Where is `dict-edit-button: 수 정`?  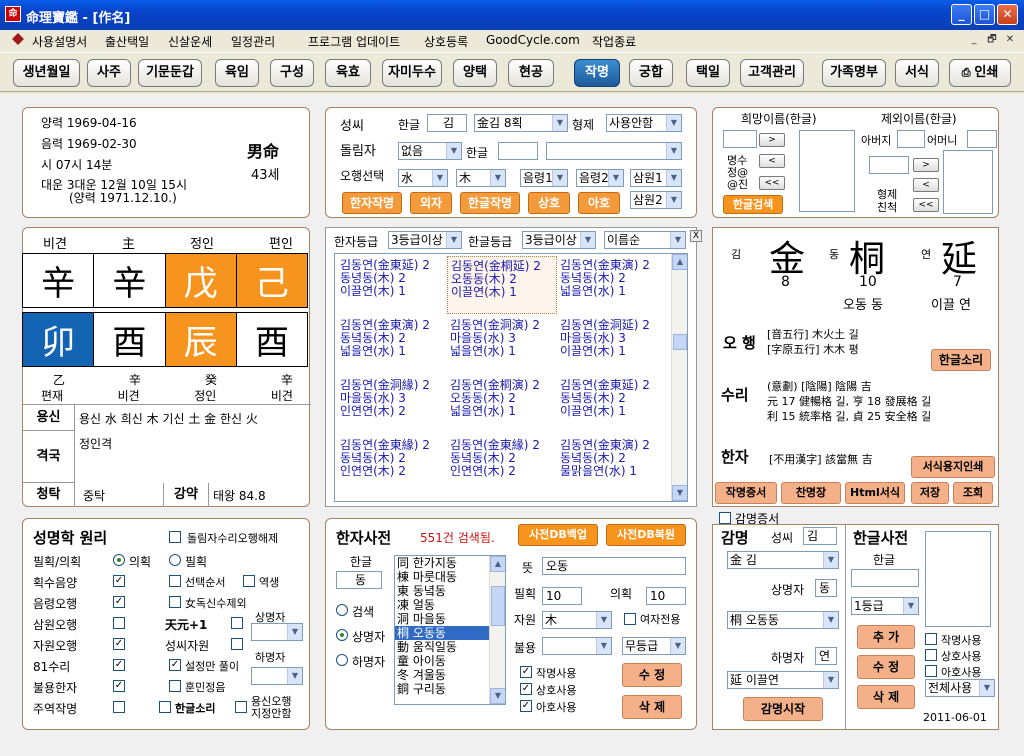 dict-edit-button: 수 정 is located at coordinates (652, 675).